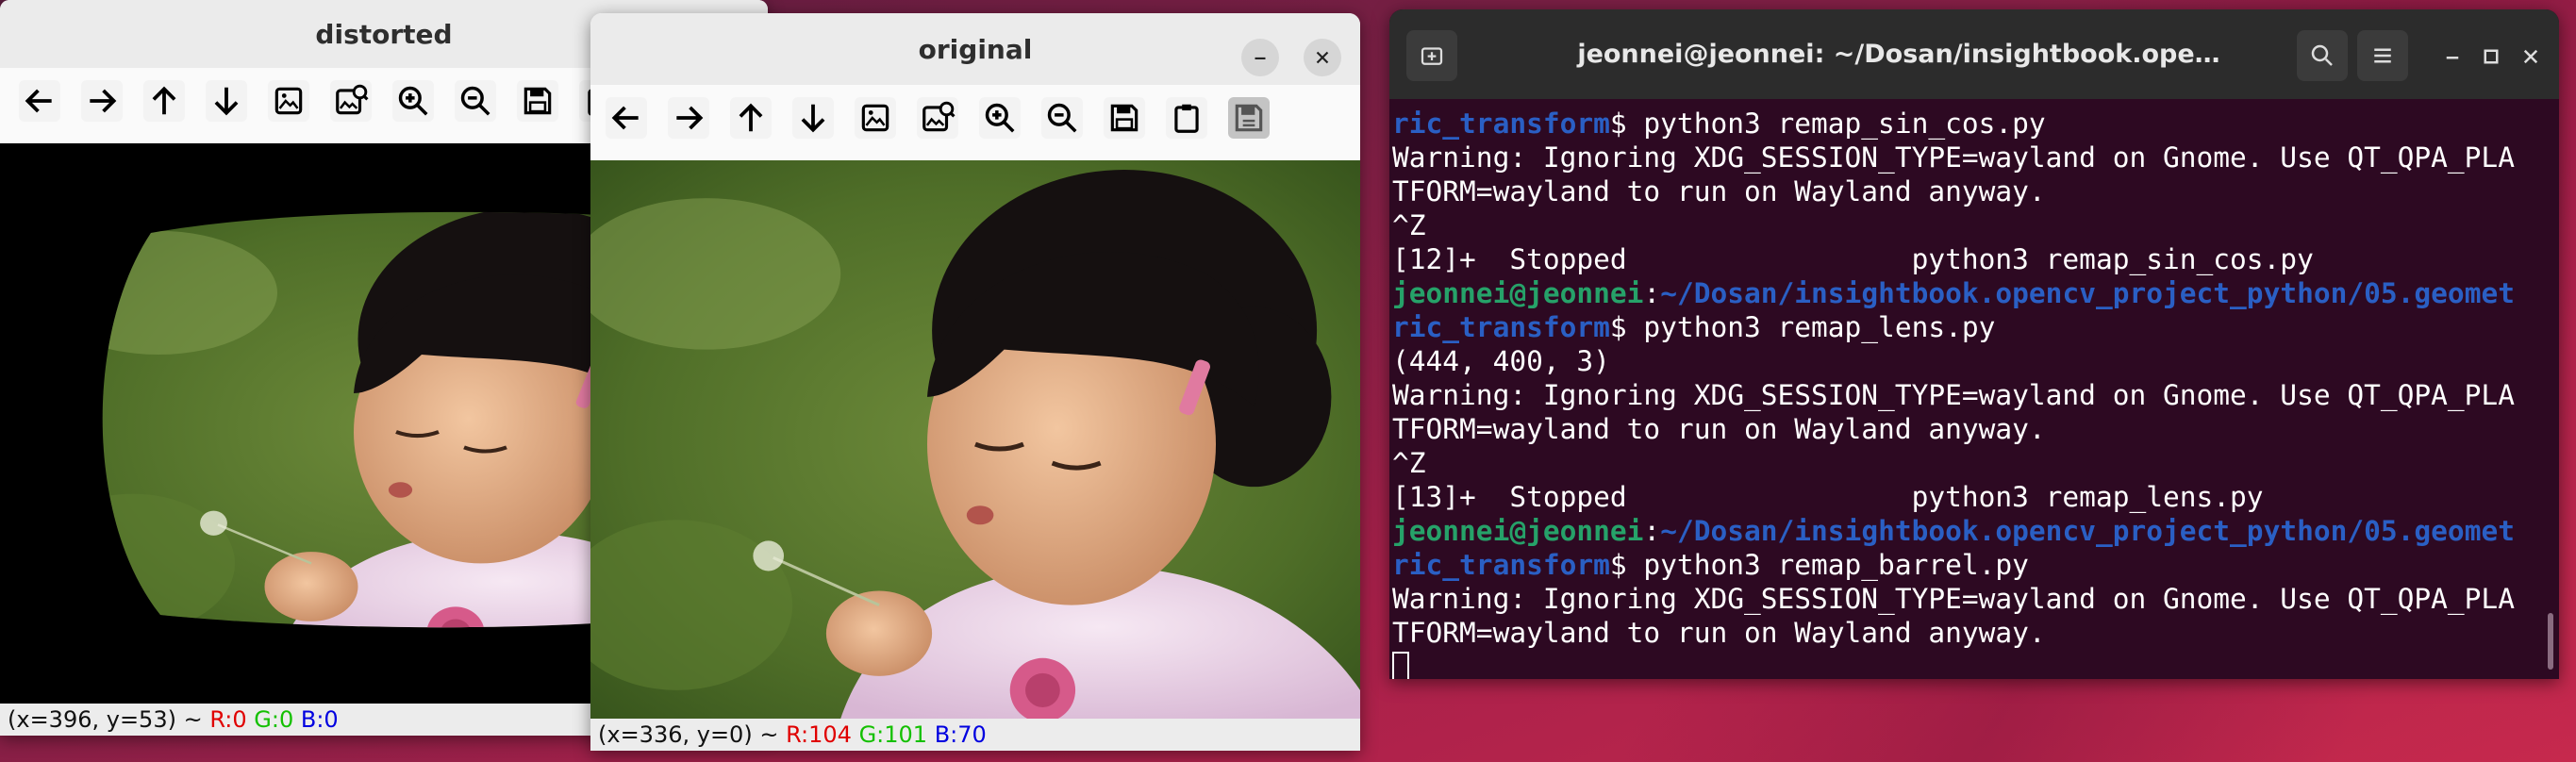  What do you see at coordinates (976, 49) in the screenshot?
I see `window-title: original` at bounding box center [976, 49].